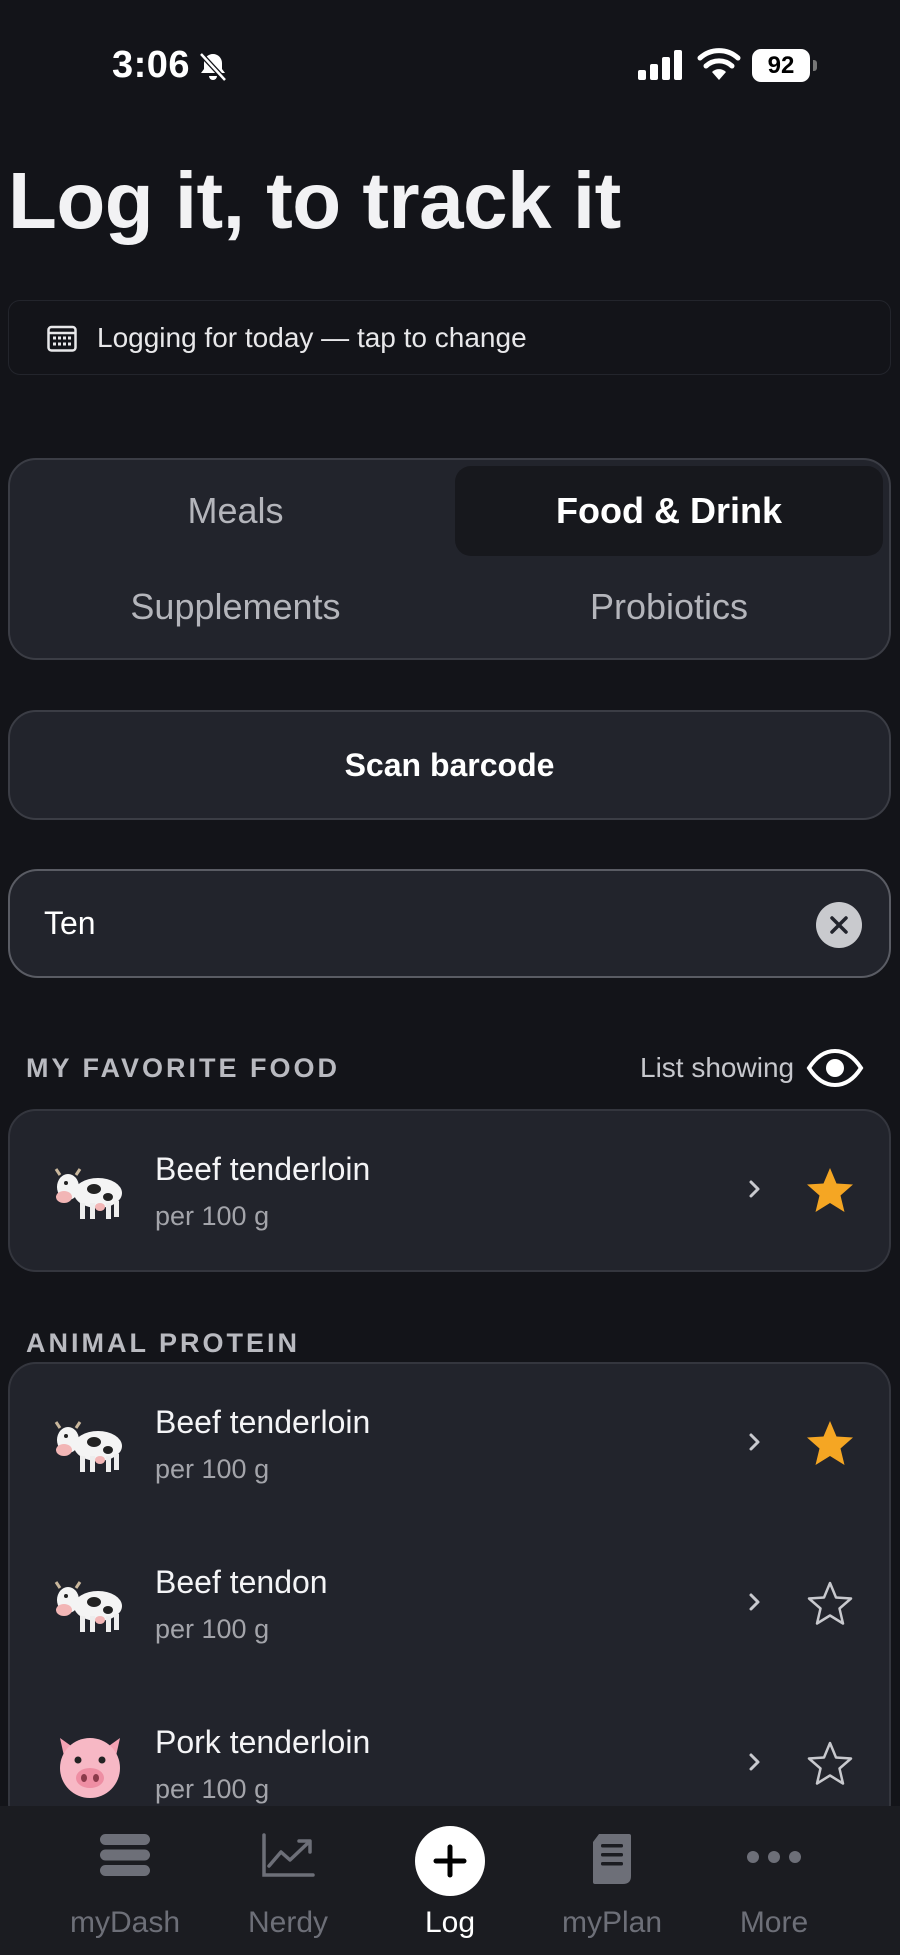  Describe the element at coordinates (774, 1922) in the screenshot. I see `tab-label: More` at that location.